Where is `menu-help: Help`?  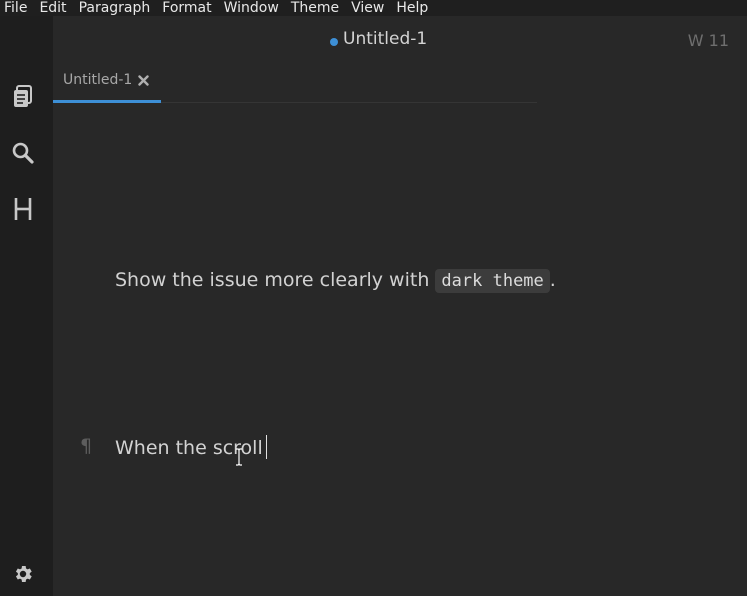 menu-help: Help is located at coordinates (414, 8).